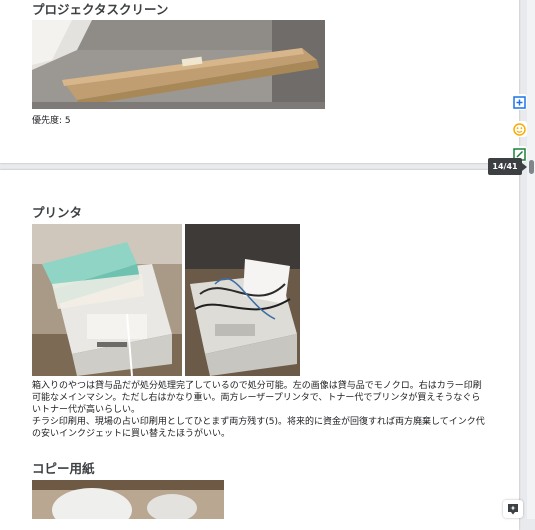 Image resolution: width=535 pixels, height=530 pixels. I want to click on copy-paper-photo, so click(128, 499).